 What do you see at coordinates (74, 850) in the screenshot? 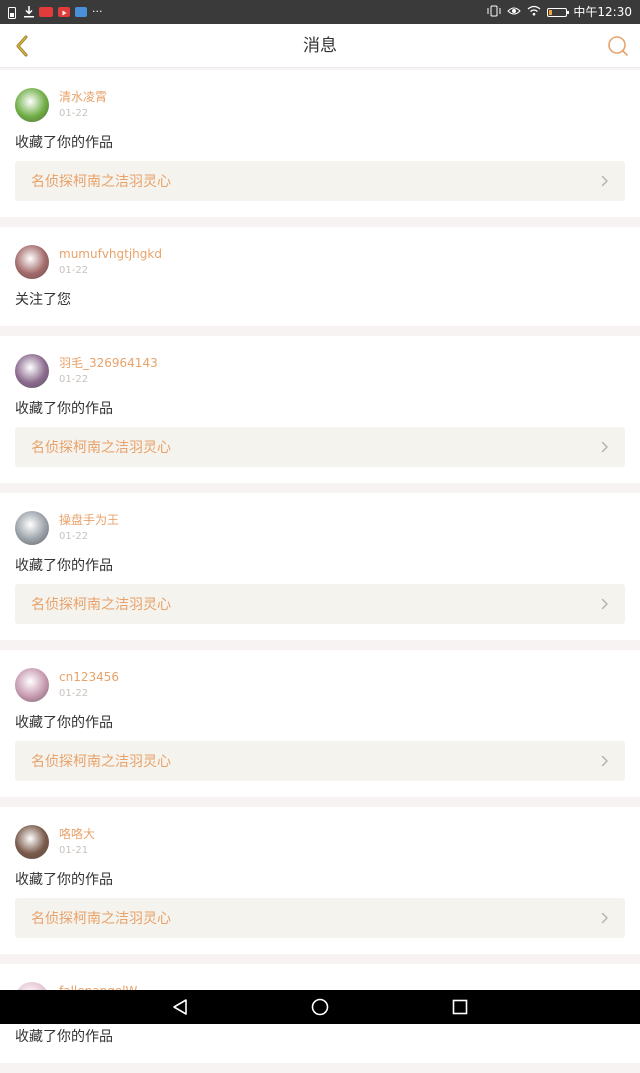
I see `message-date: 01-21` at bounding box center [74, 850].